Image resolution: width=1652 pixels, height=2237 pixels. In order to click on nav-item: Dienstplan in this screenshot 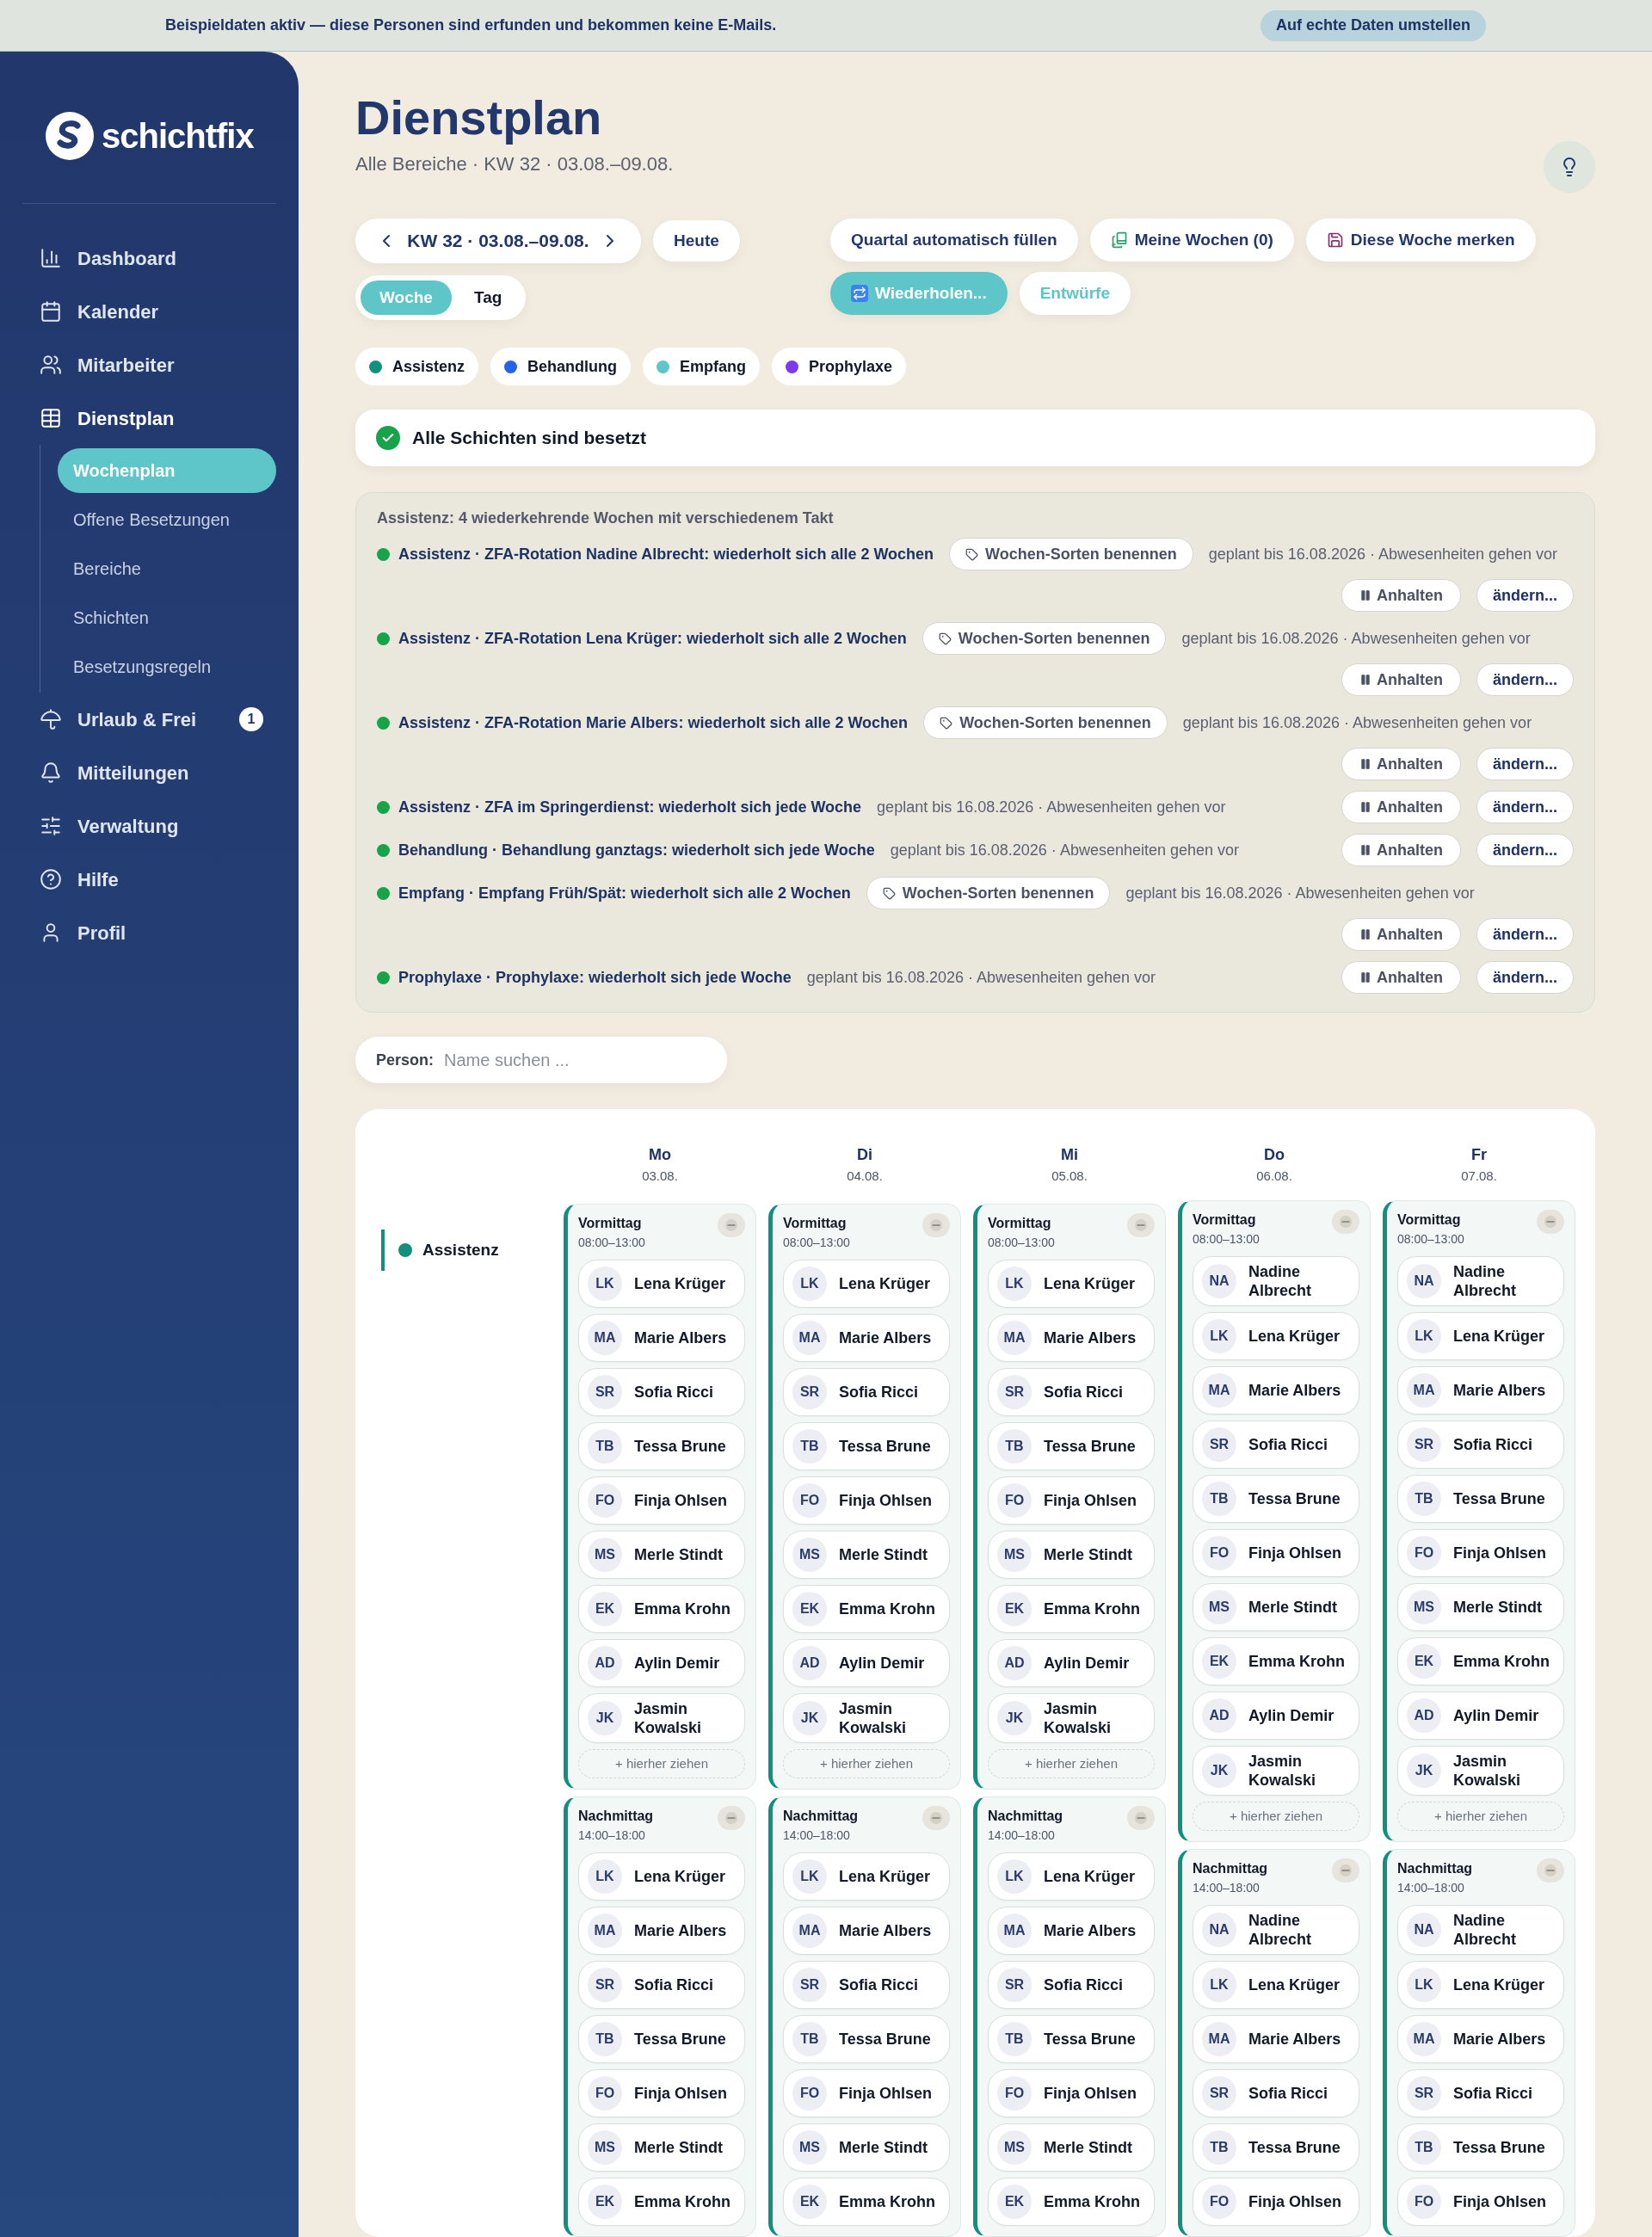, I will do `click(149, 418)`.